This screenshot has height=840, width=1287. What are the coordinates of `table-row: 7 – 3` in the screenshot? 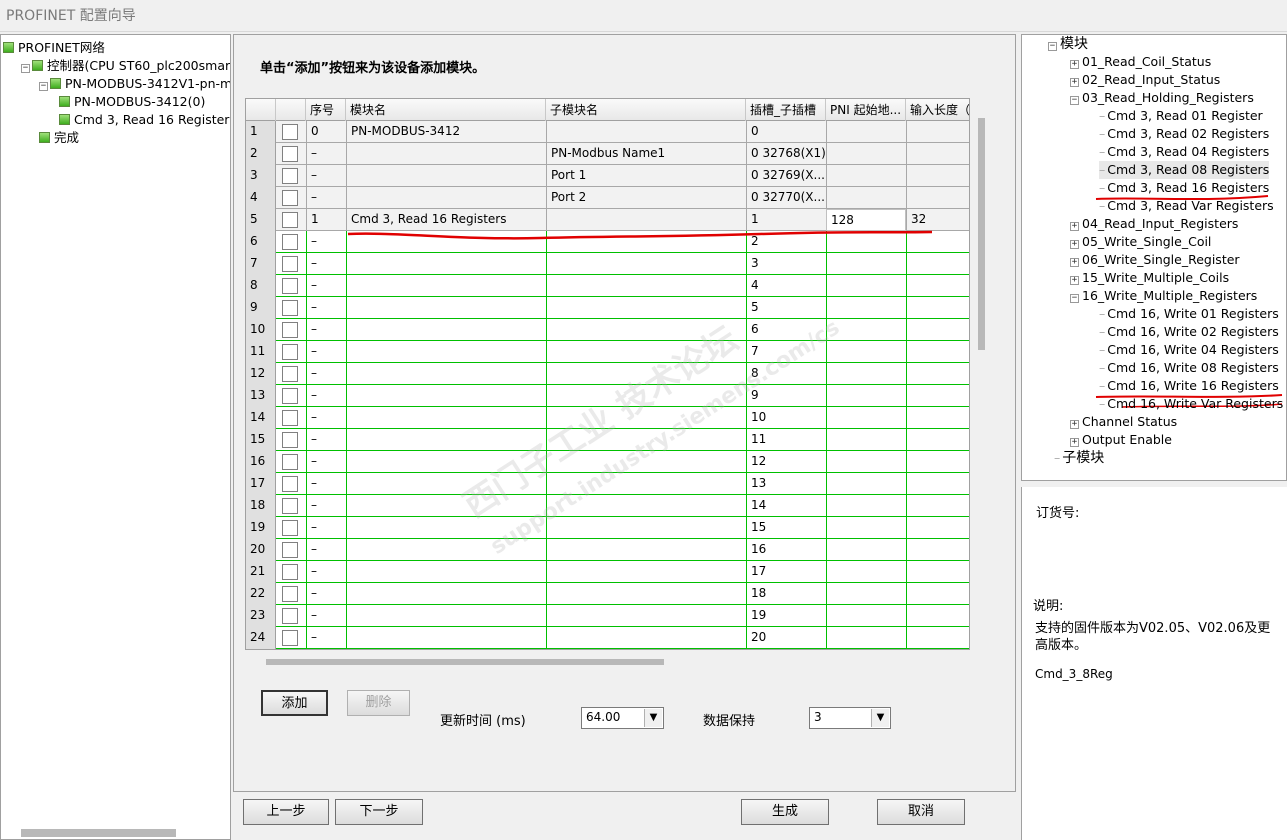 It's located at (607, 264).